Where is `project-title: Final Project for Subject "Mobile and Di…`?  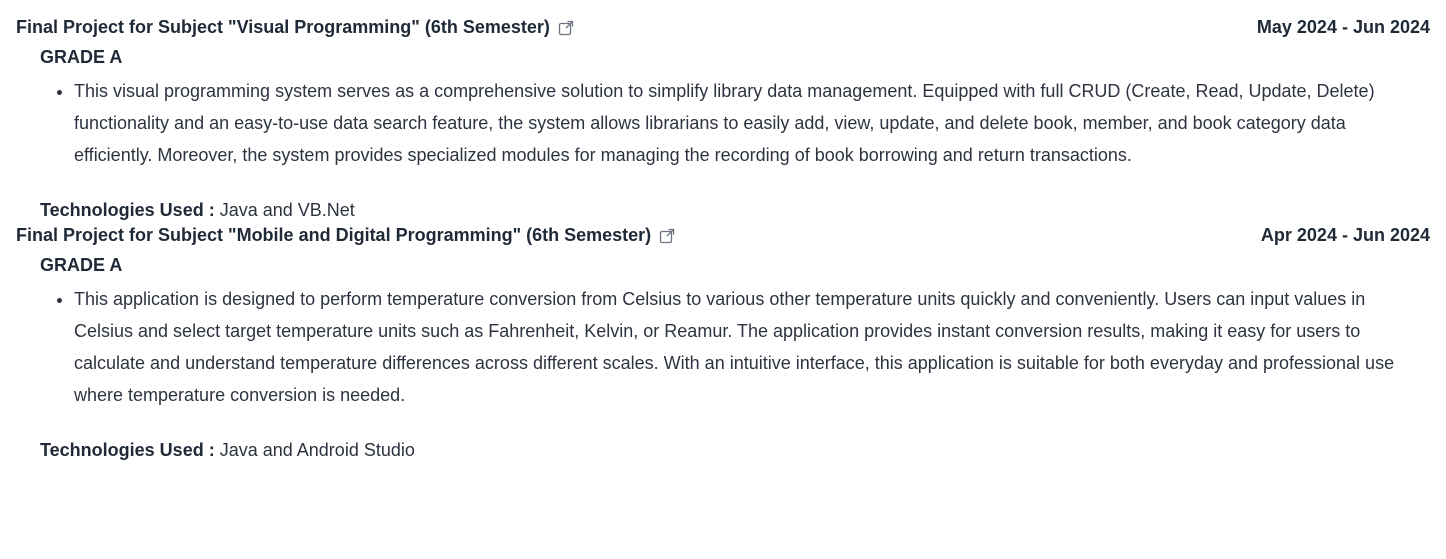 project-title: Final Project for Subject "Mobile and Di… is located at coordinates (334, 234).